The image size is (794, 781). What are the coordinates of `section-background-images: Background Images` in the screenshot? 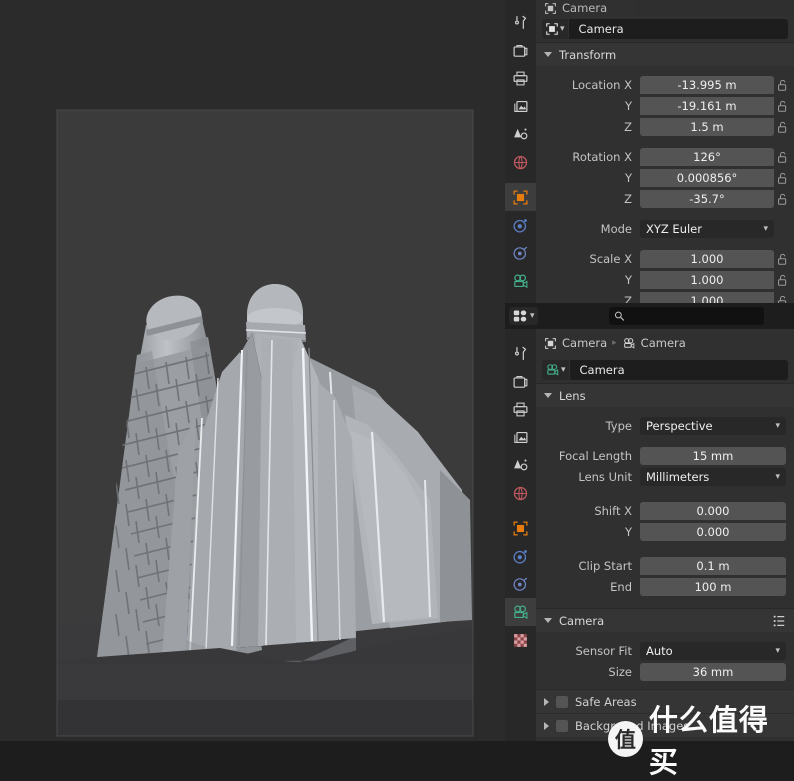 It's located at (665, 725).